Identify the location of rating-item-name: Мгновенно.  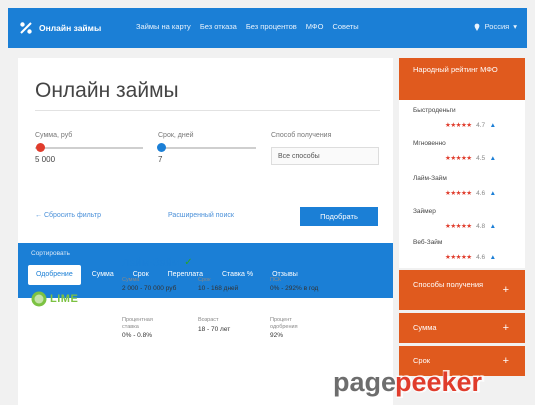
(429, 143).